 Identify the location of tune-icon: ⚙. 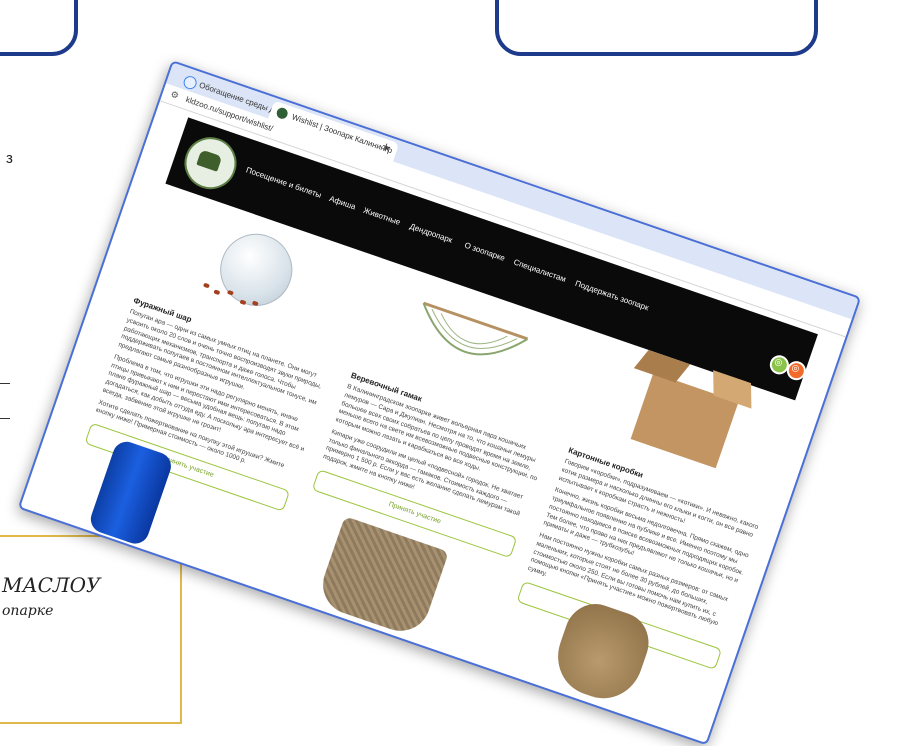
(174, 95).